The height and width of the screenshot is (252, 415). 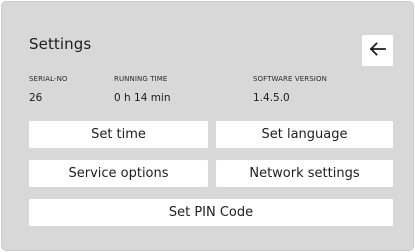 I want to click on back-button, so click(x=377, y=50).